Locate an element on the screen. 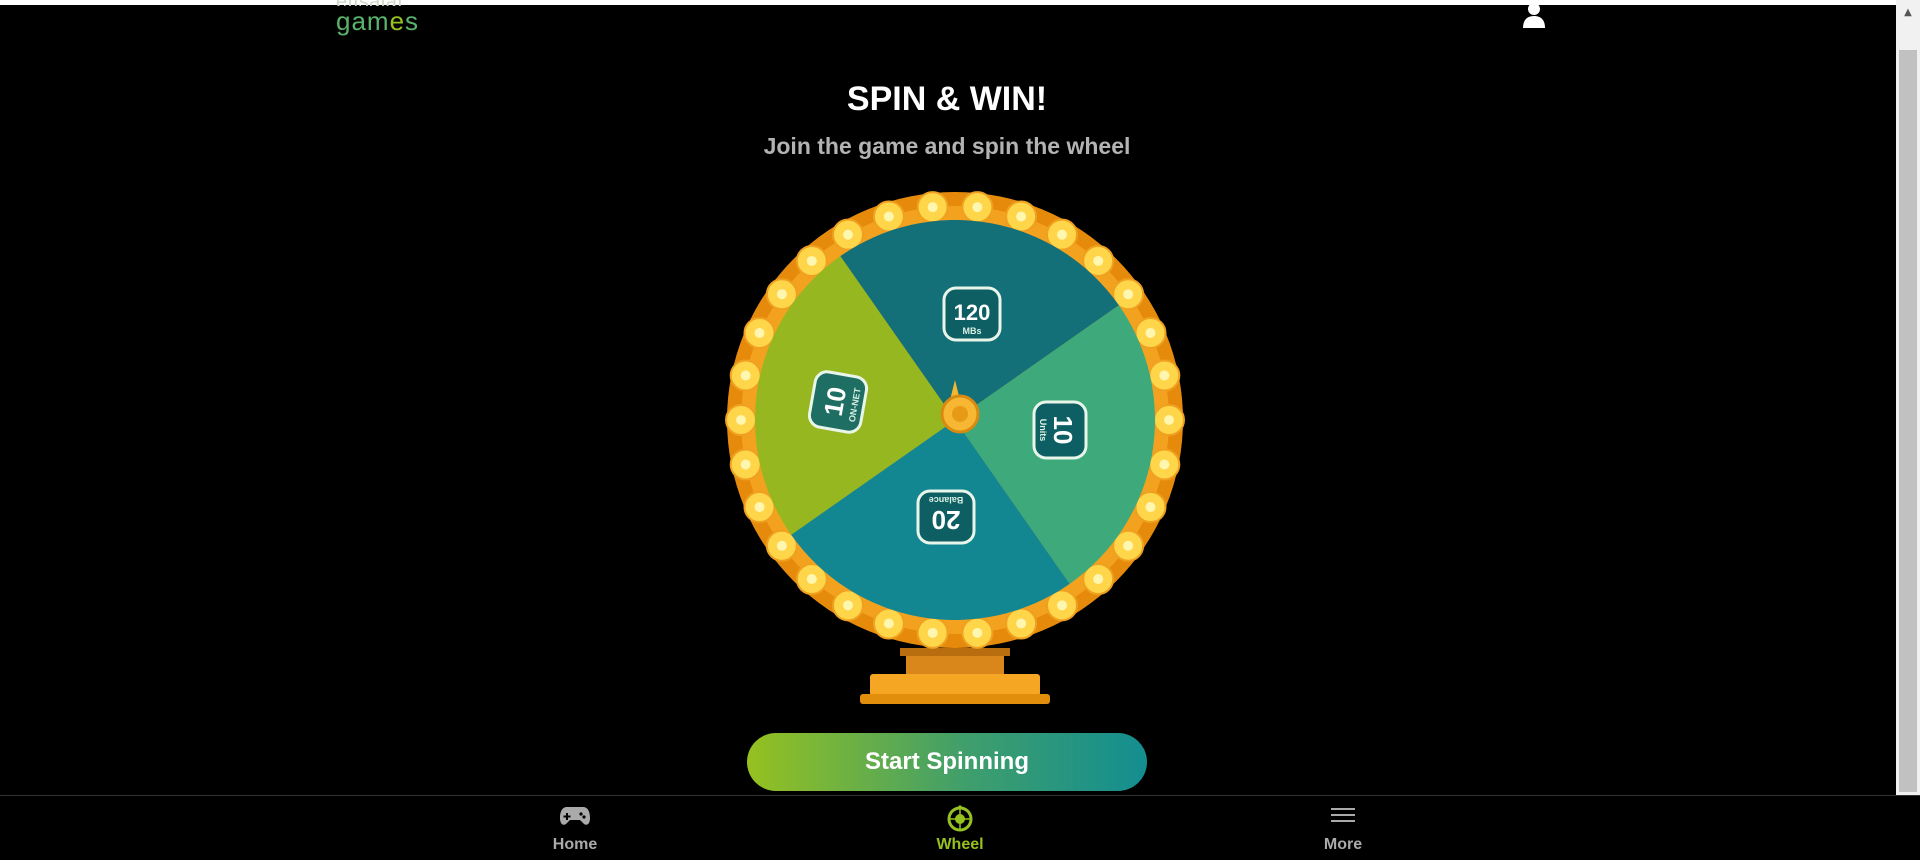  page-title: SPIN & WIN! is located at coordinates (947, 99).